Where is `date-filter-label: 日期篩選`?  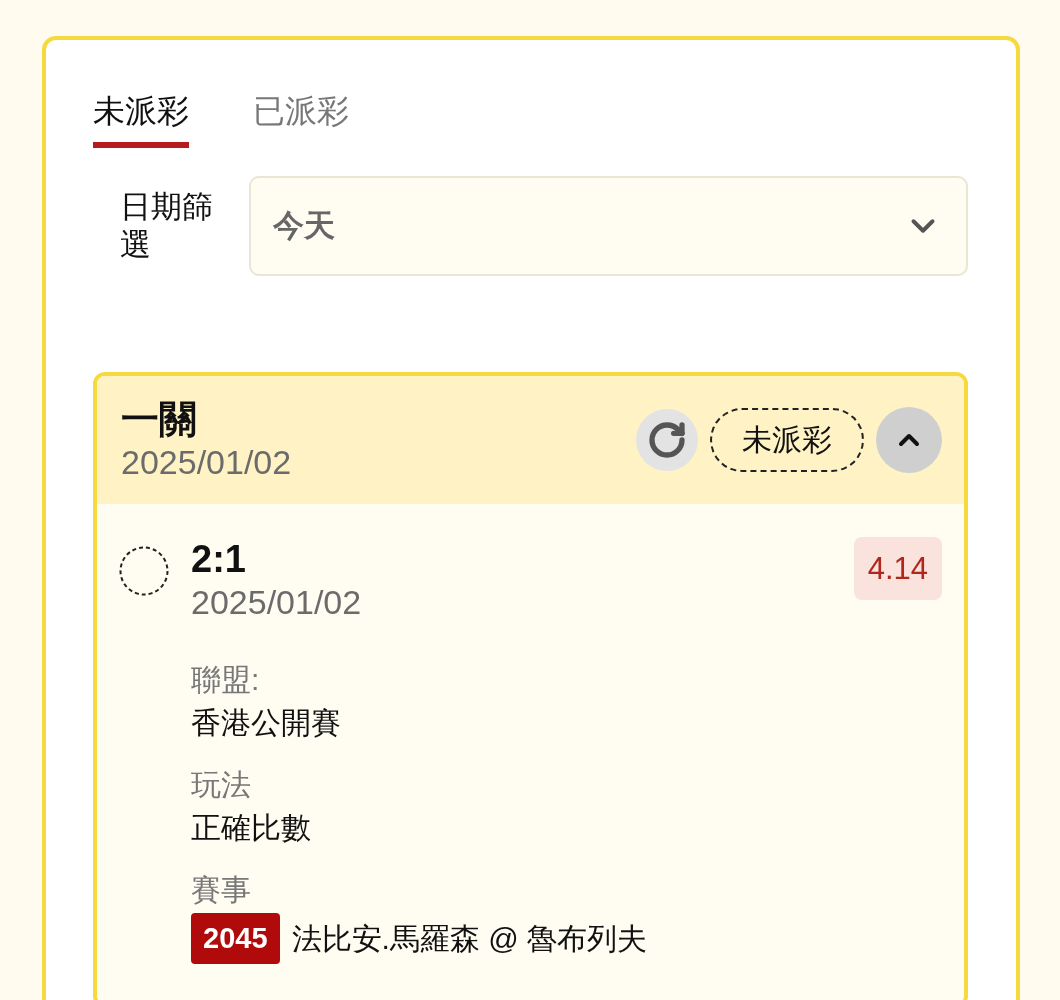
date-filter-label: 日期篩選 is located at coordinates (167, 226).